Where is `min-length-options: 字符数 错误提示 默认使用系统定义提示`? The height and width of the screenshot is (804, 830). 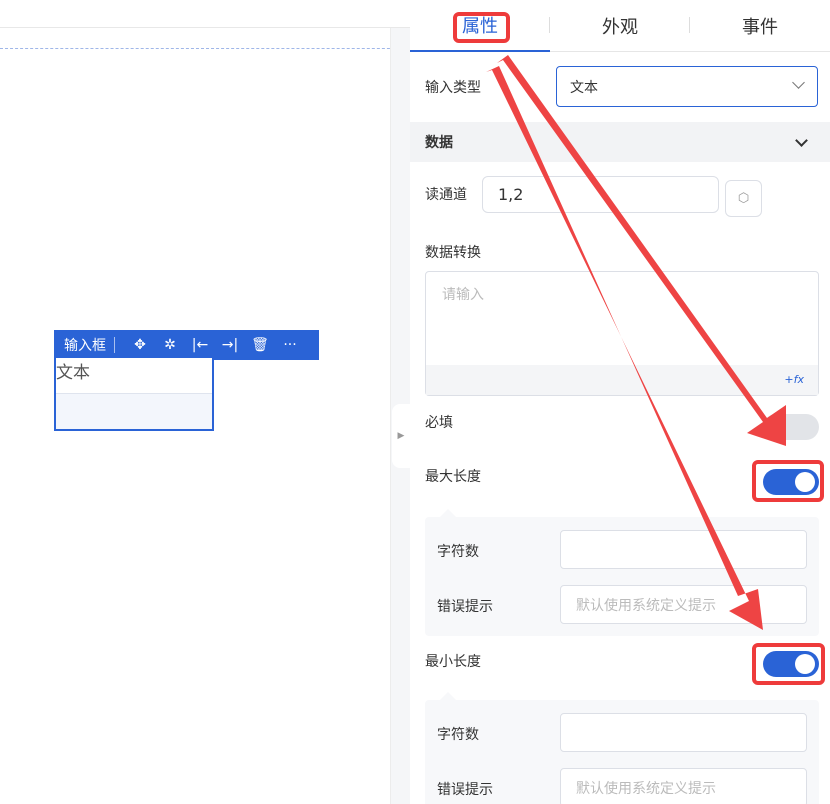 min-length-options: 字符数 错误提示 默认使用系统定义提示 is located at coordinates (622, 748).